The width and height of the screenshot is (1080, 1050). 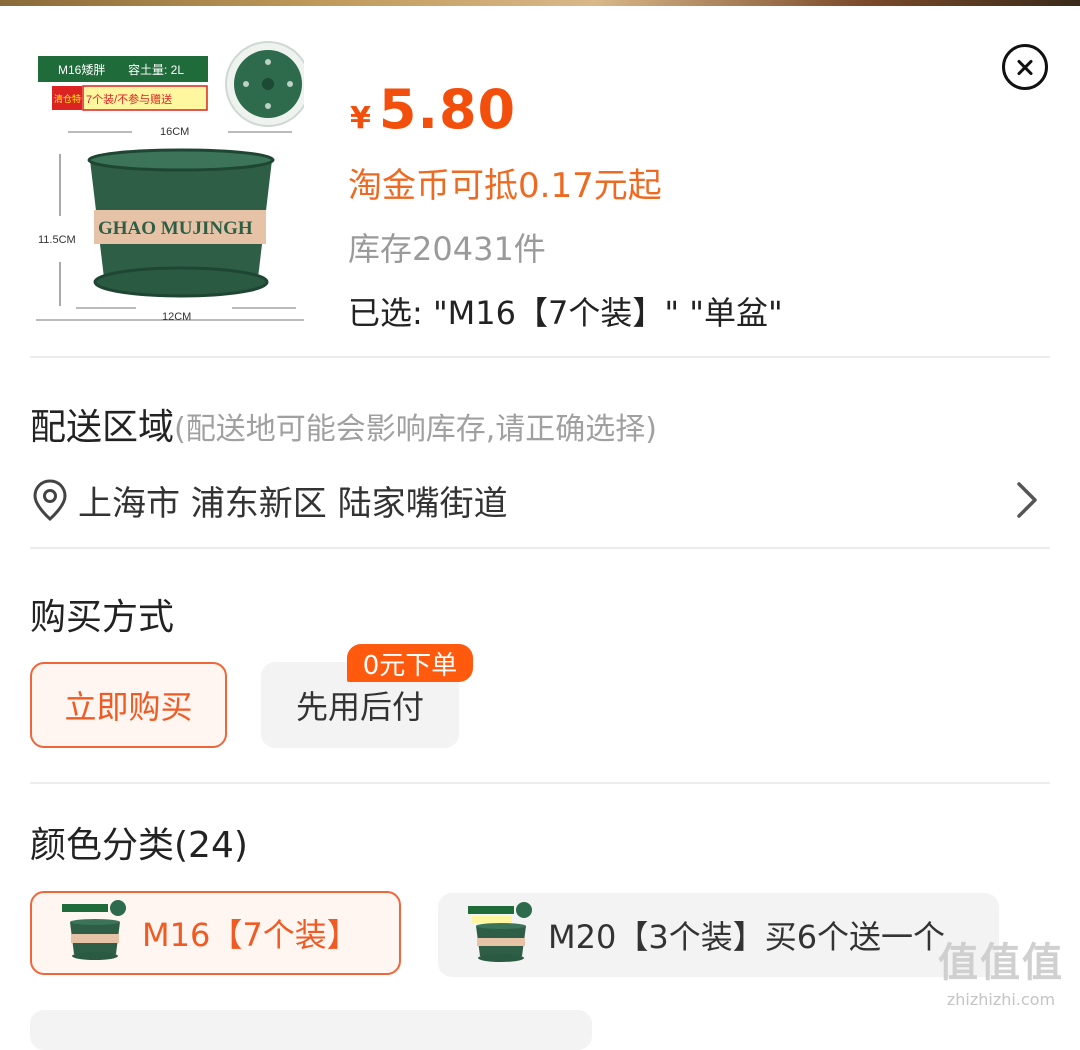 What do you see at coordinates (129, 99) in the screenshot?
I see `thumb-promo-text: 7个装/不参与赠送` at bounding box center [129, 99].